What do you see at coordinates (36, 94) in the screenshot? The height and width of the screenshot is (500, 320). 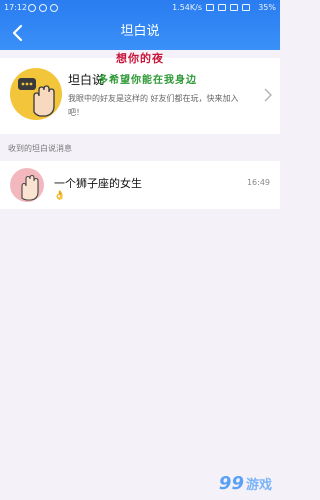 I see `hand-speech-icon` at bounding box center [36, 94].